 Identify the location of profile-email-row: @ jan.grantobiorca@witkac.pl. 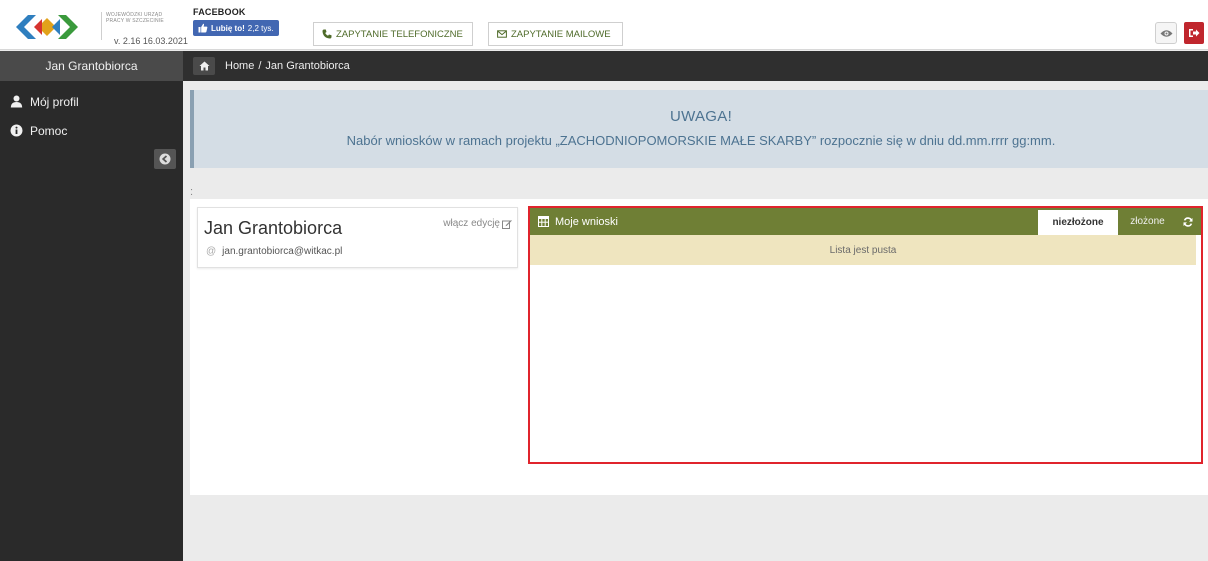
(274, 251).